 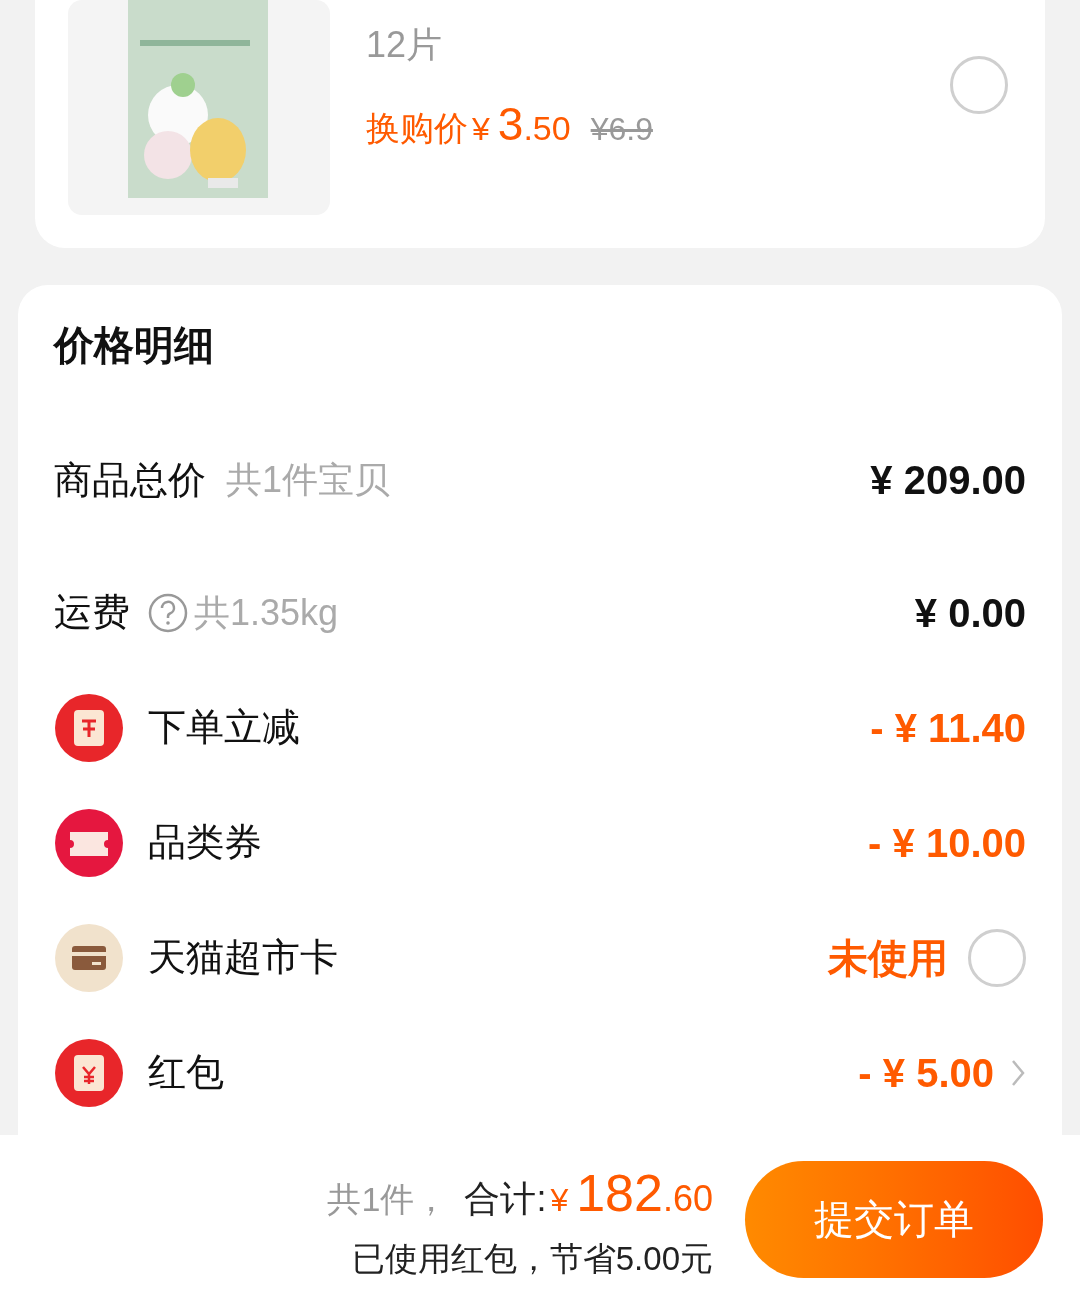 I want to click on row-label: 运费, so click(x=92, y=612).